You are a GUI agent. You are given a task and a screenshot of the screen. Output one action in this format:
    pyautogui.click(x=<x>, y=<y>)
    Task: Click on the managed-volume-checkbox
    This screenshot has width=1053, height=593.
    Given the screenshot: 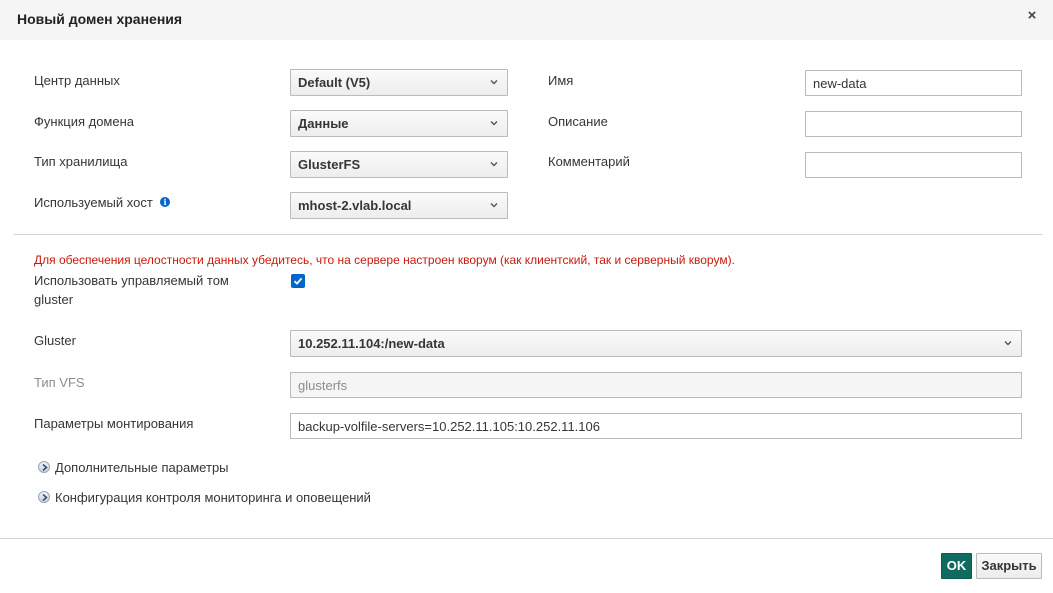 What is the action you would take?
    pyautogui.click(x=298, y=281)
    